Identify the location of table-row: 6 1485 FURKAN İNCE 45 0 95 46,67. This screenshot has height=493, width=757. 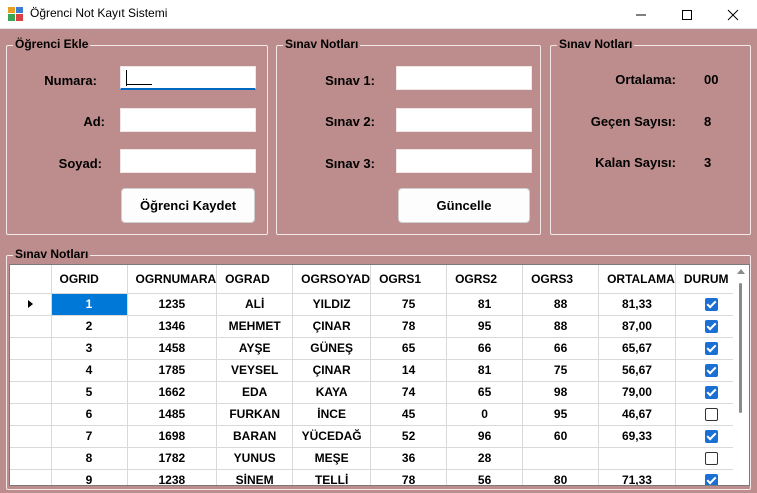
(379, 414).